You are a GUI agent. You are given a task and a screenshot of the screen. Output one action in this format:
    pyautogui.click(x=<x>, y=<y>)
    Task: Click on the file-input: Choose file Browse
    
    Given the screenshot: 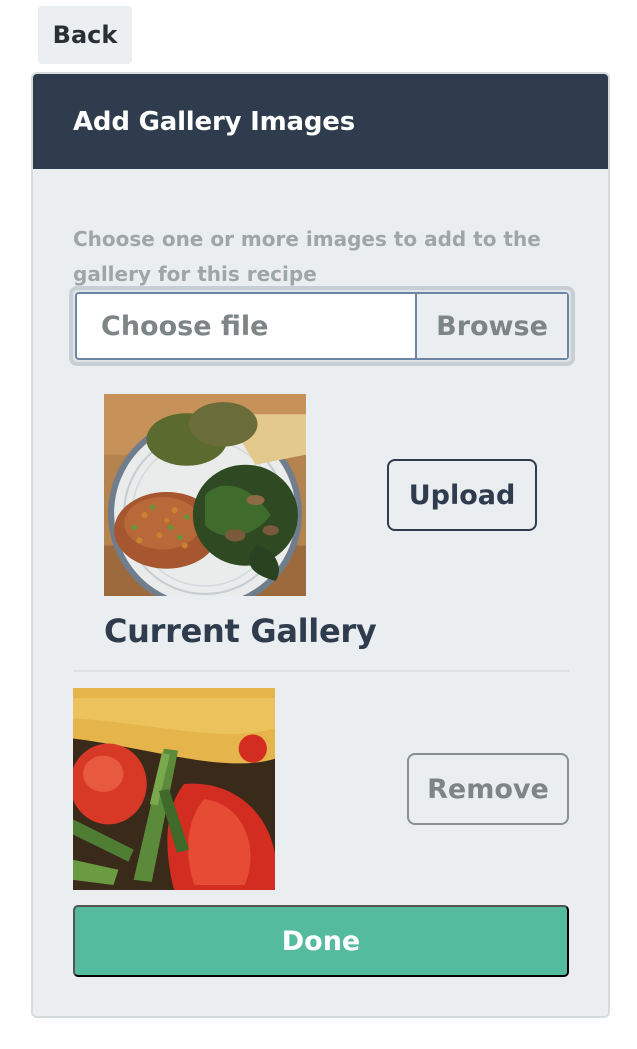 What is the action you would take?
    pyautogui.click(x=322, y=326)
    